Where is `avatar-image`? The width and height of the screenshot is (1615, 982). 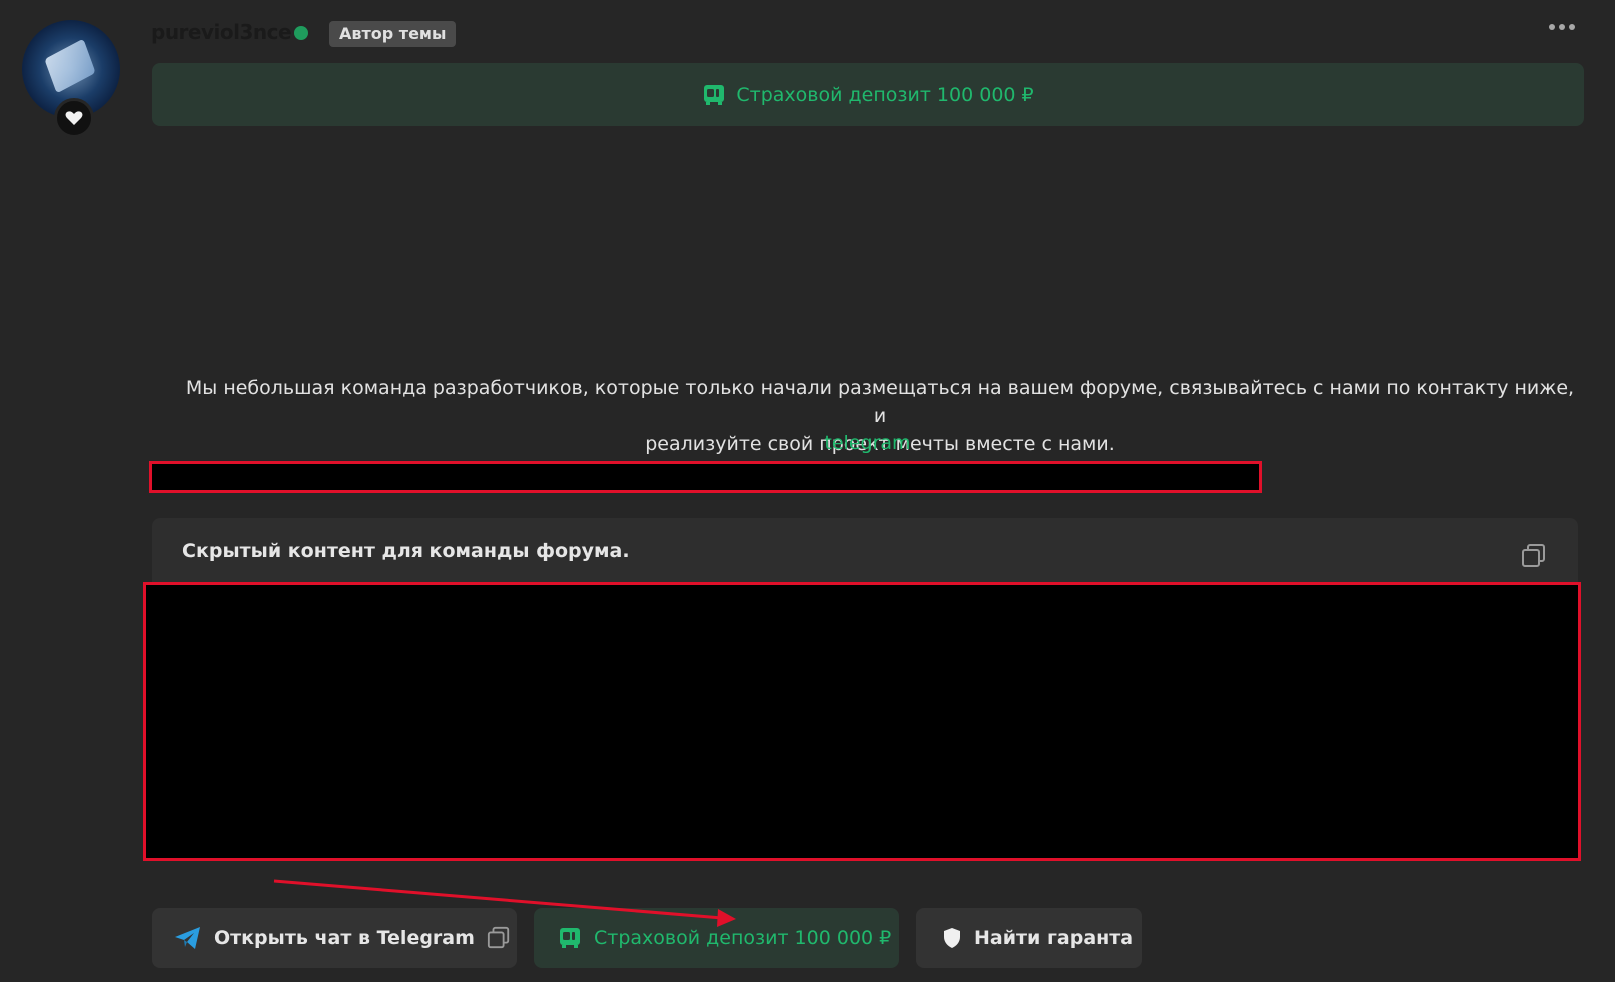
avatar-image is located at coordinates (70, 66).